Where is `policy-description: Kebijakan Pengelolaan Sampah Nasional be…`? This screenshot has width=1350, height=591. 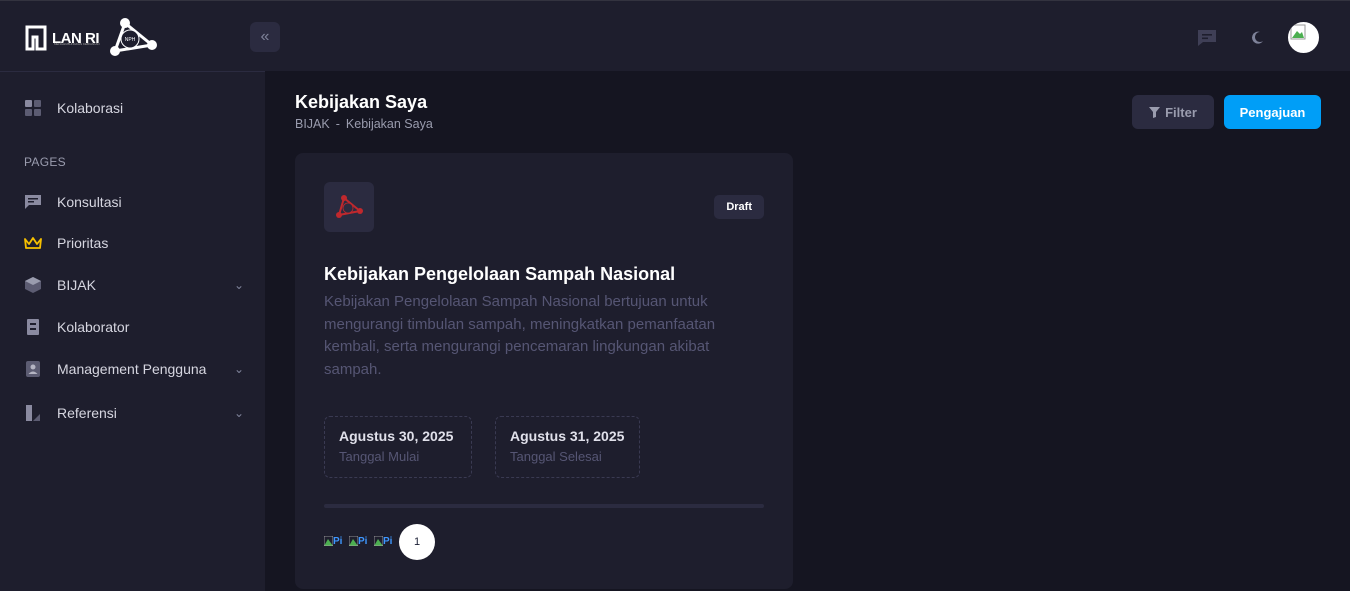
policy-description: Kebijakan Pengelolaan Sampah Nasional be… is located at coordinates (520, 335).